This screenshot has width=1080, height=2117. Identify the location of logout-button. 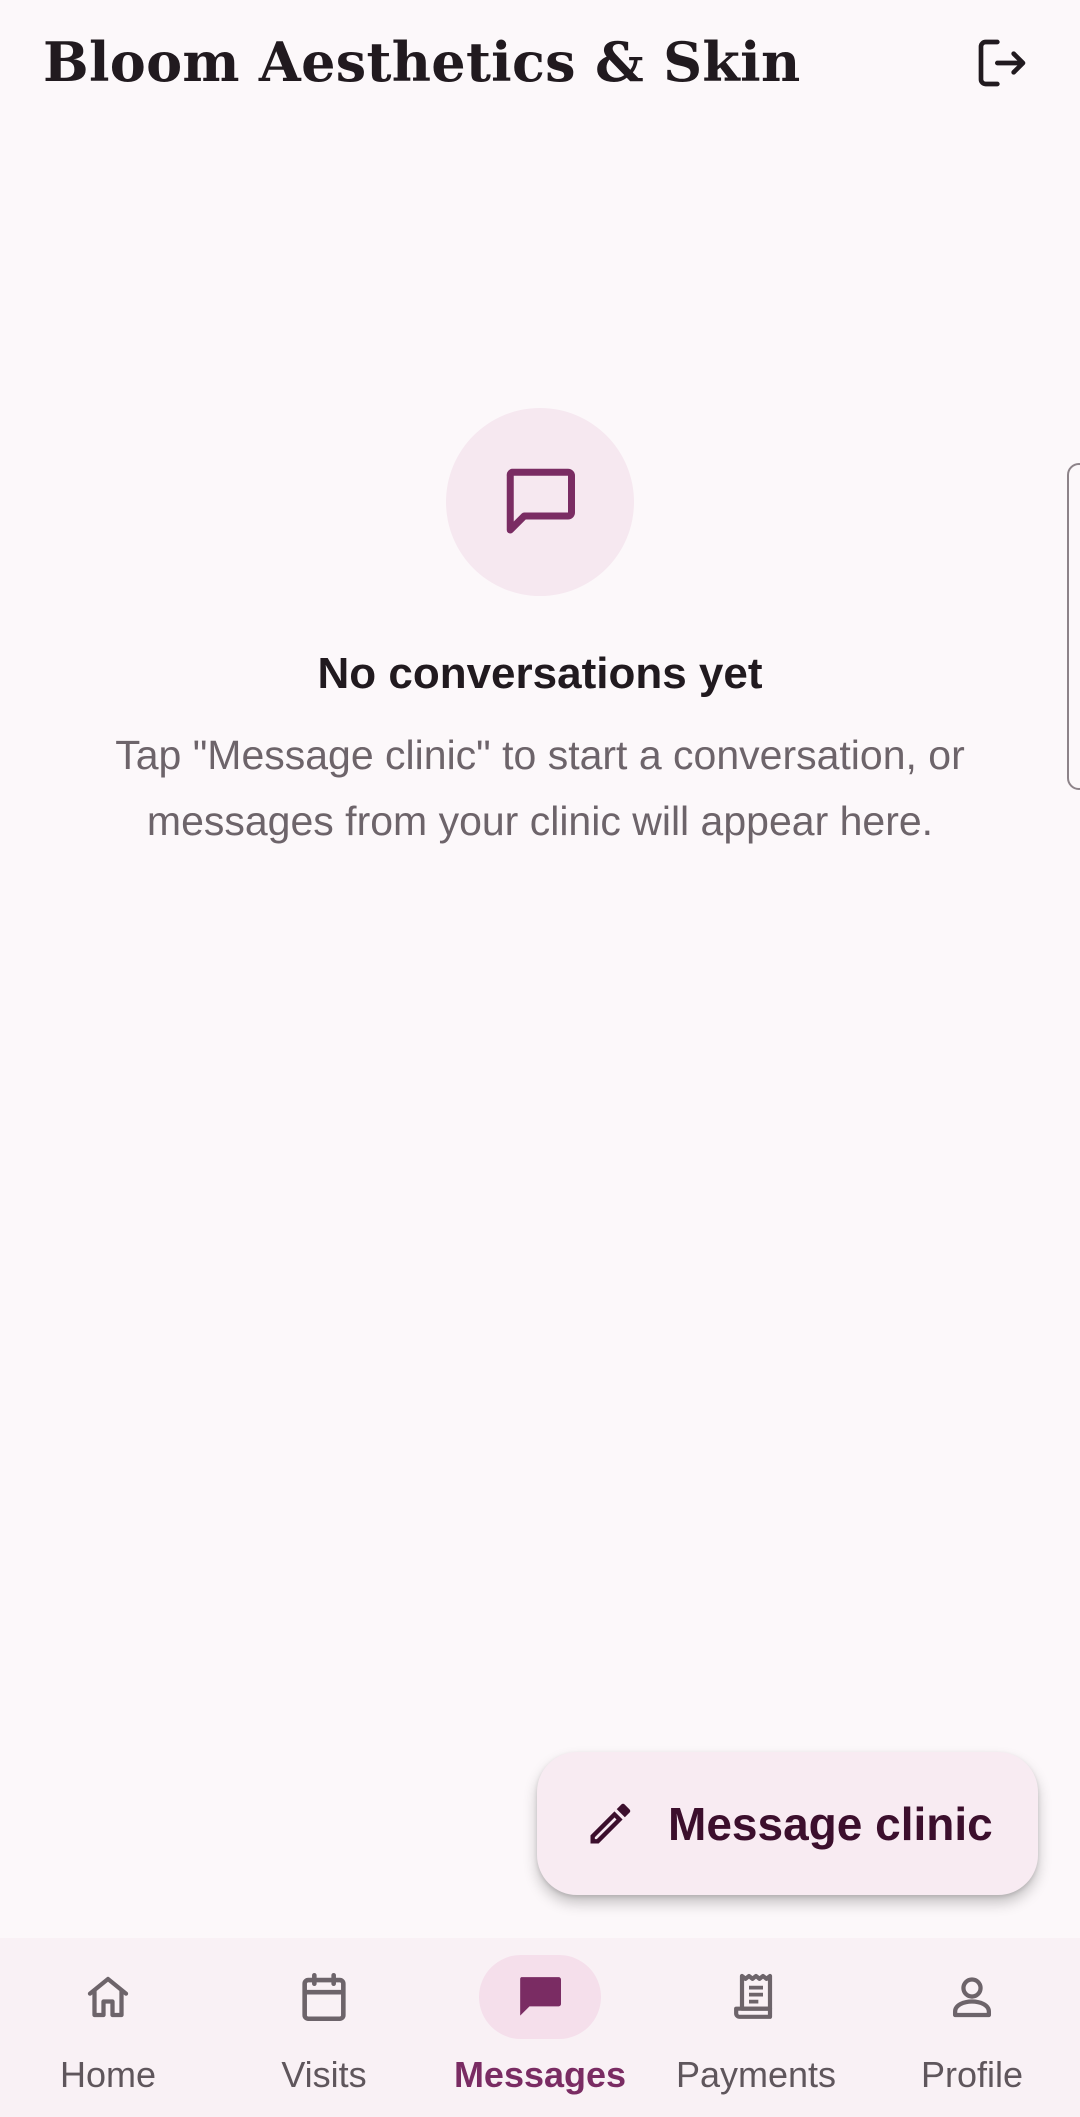
(1002, 63).